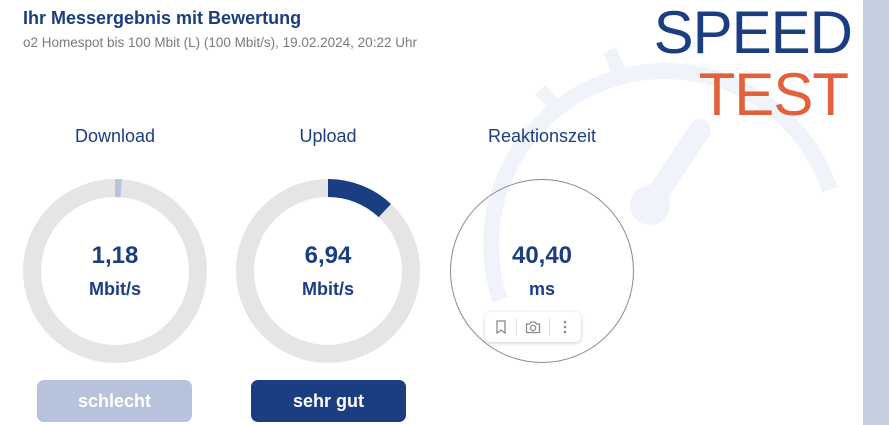  I want to click on bookmark-icon, so click(500, 327).